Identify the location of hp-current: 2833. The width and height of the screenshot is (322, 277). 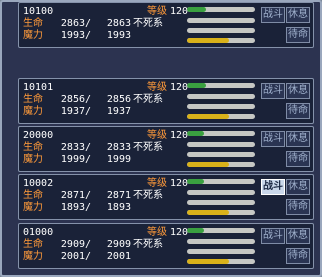
(72, 147).